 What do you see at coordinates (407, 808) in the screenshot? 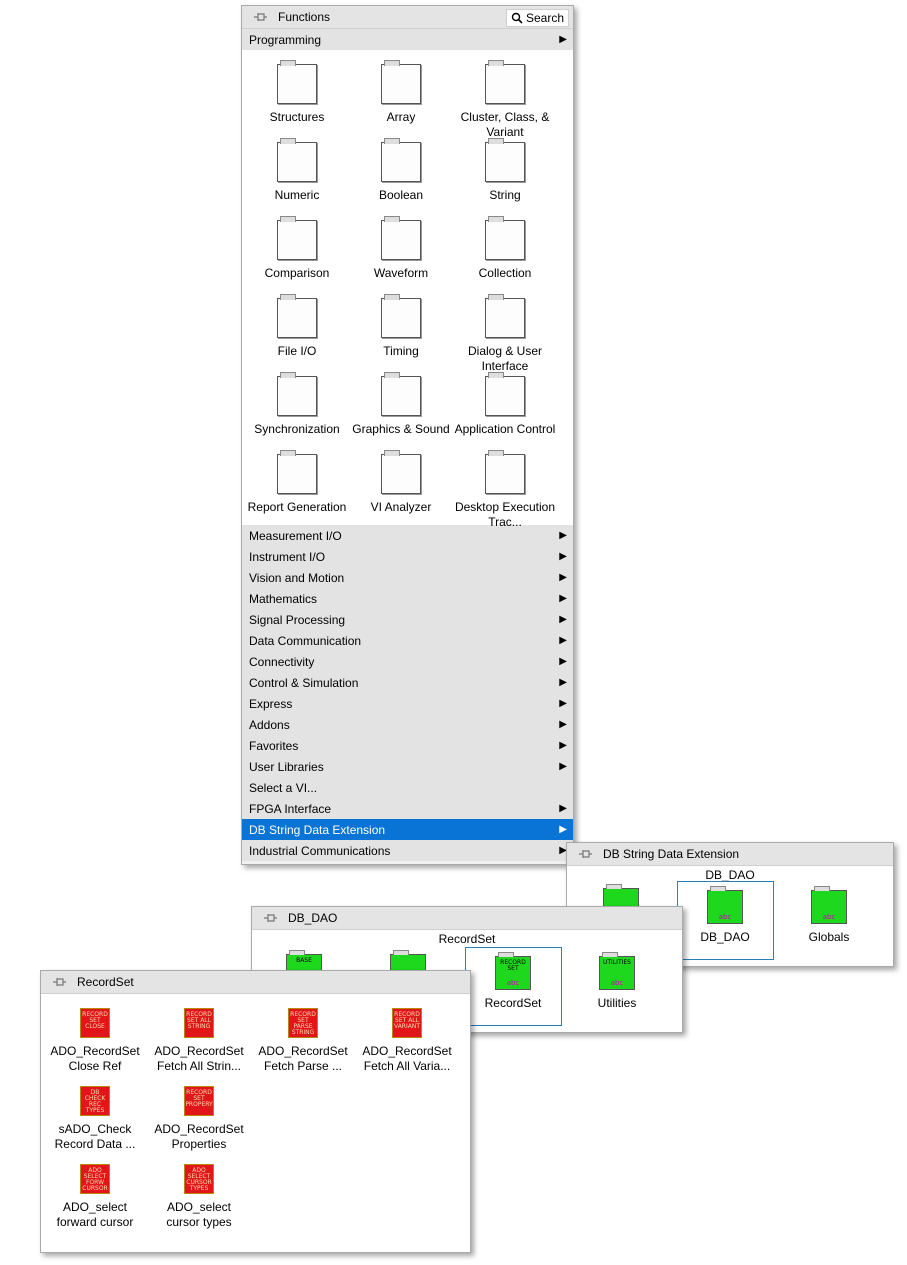
I see `category-item: FPGA Interface ▶` at bounding box center [407, 808].